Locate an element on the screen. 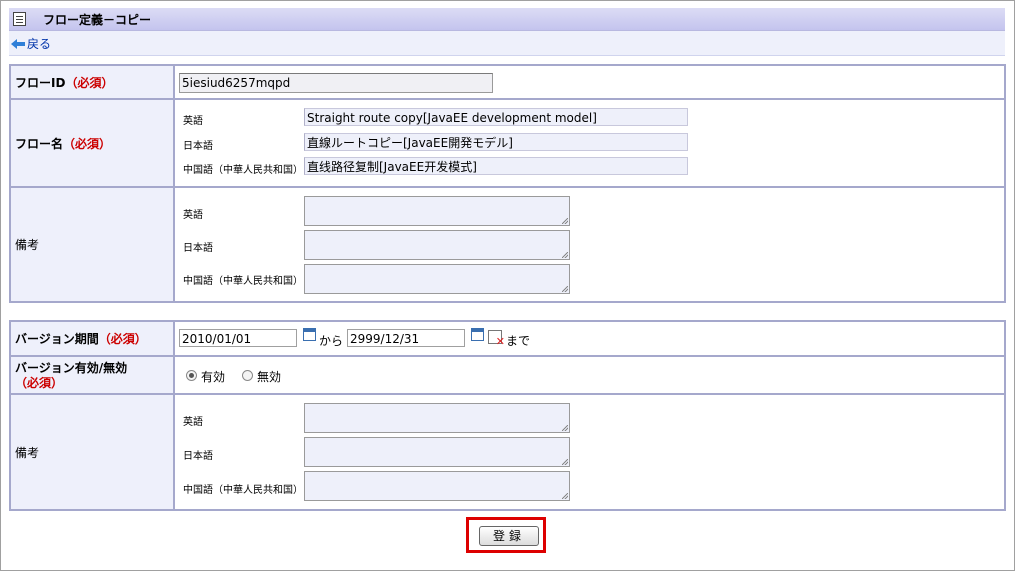 This screenshot has width=1015, height=571. flow-name-label: フロー名 is located at coordinates (39, 143).